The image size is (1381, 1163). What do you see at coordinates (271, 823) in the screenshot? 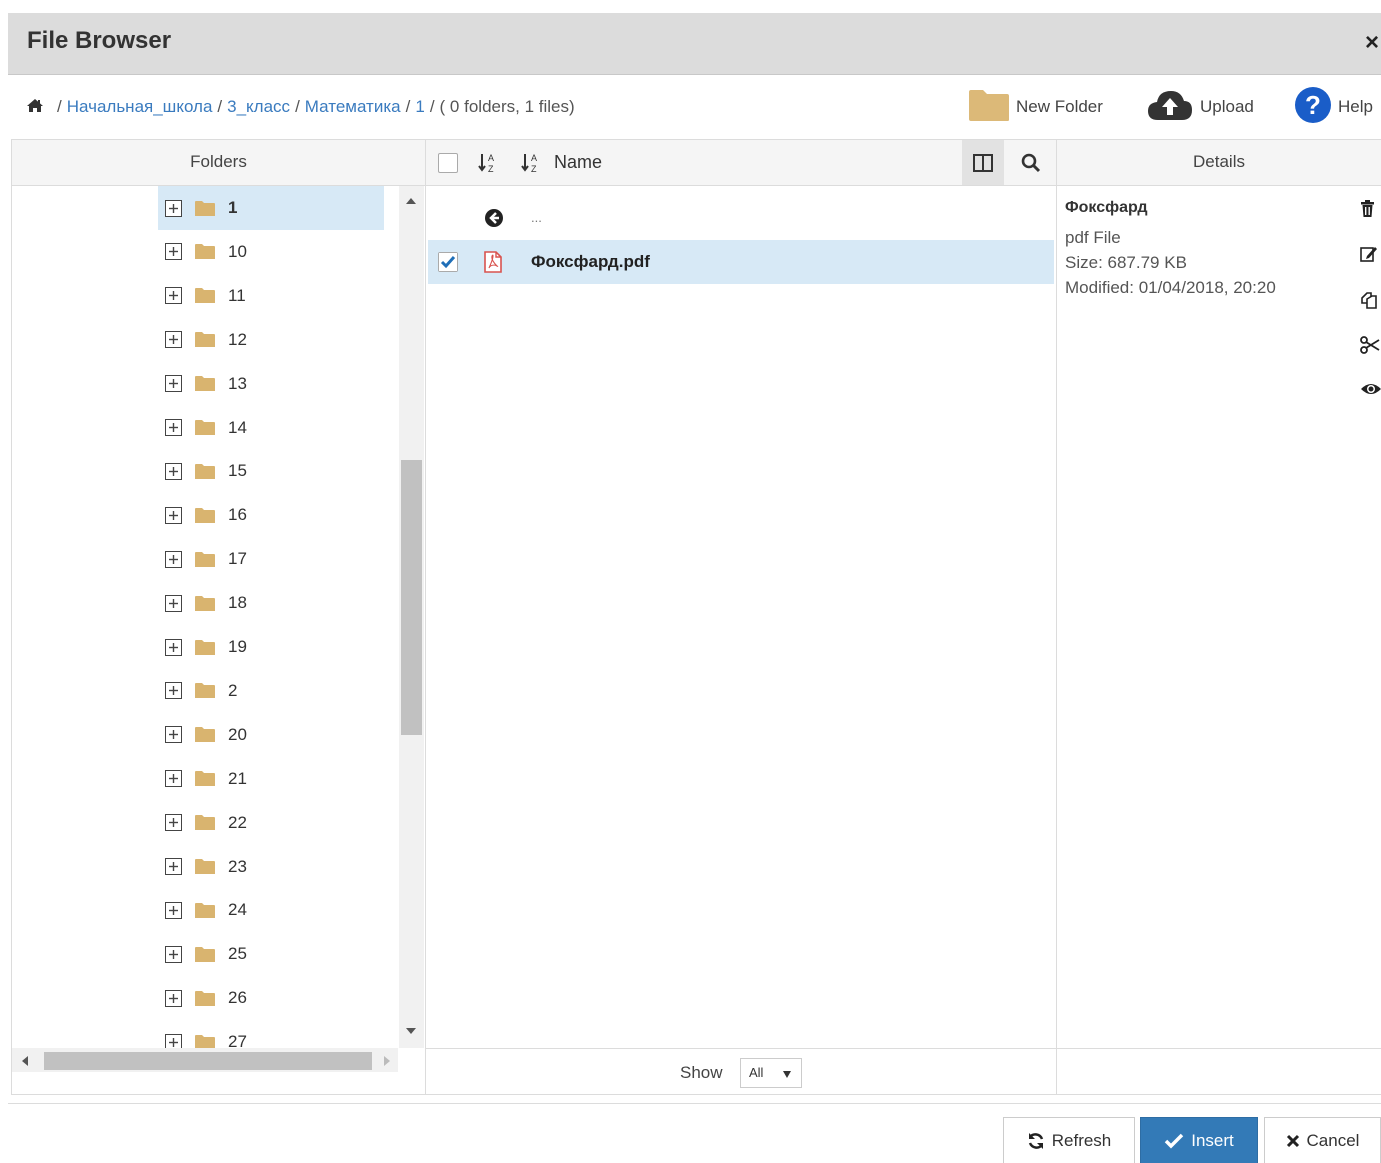
I see `folder-tree-item: 22` at bounding box center [271, 823].